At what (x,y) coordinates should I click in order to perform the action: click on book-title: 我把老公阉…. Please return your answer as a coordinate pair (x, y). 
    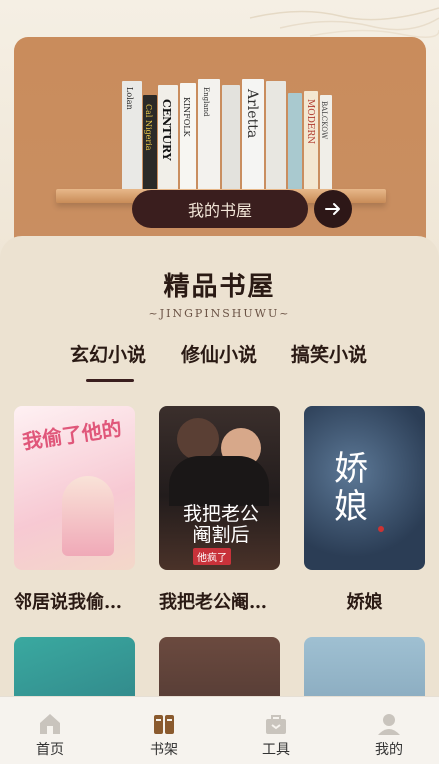
    Looking at the image, I should click on (224, 601).